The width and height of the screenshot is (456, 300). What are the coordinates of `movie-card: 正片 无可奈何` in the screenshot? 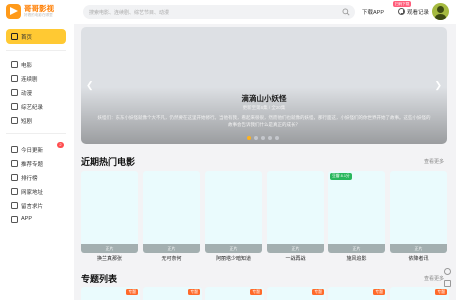 It's located at (171, 216).